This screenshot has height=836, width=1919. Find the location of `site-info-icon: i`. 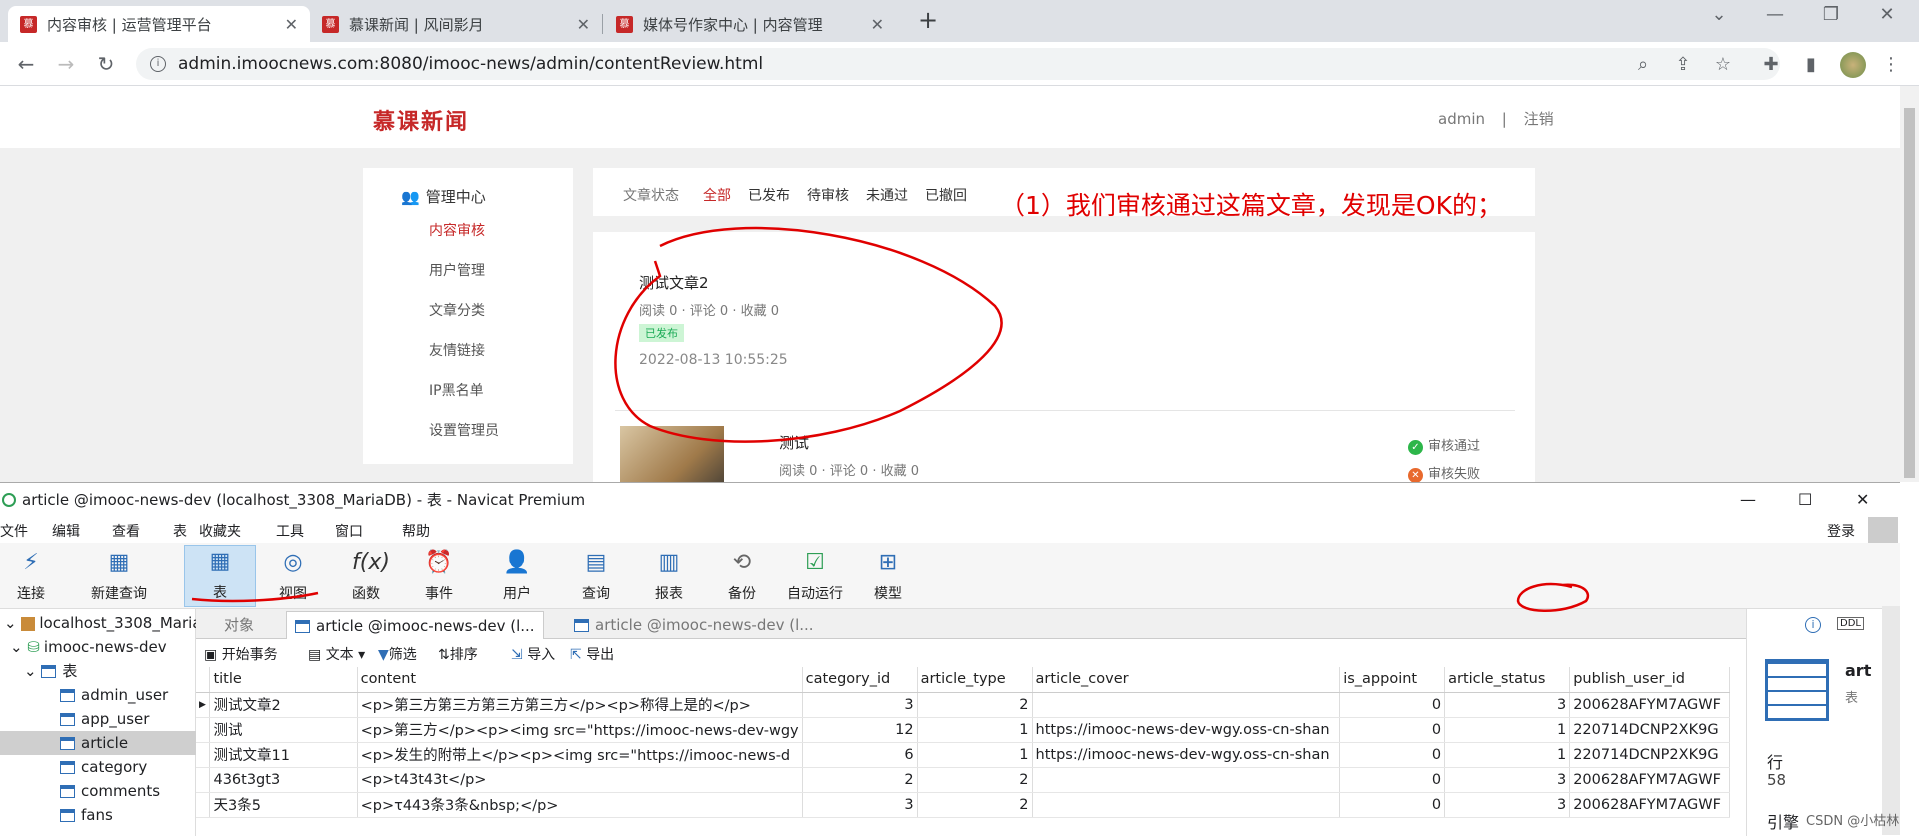

site-info-icon: i is located at coordinates (158, 64).